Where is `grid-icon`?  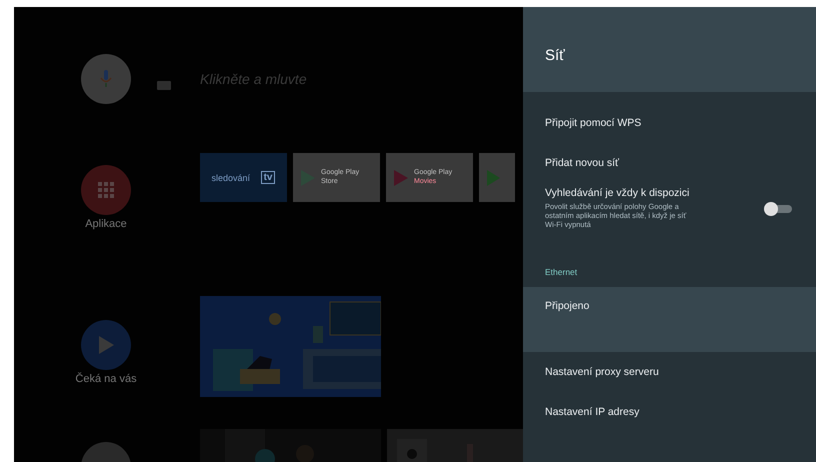
grid-icon is located at coordinates (106, 190).